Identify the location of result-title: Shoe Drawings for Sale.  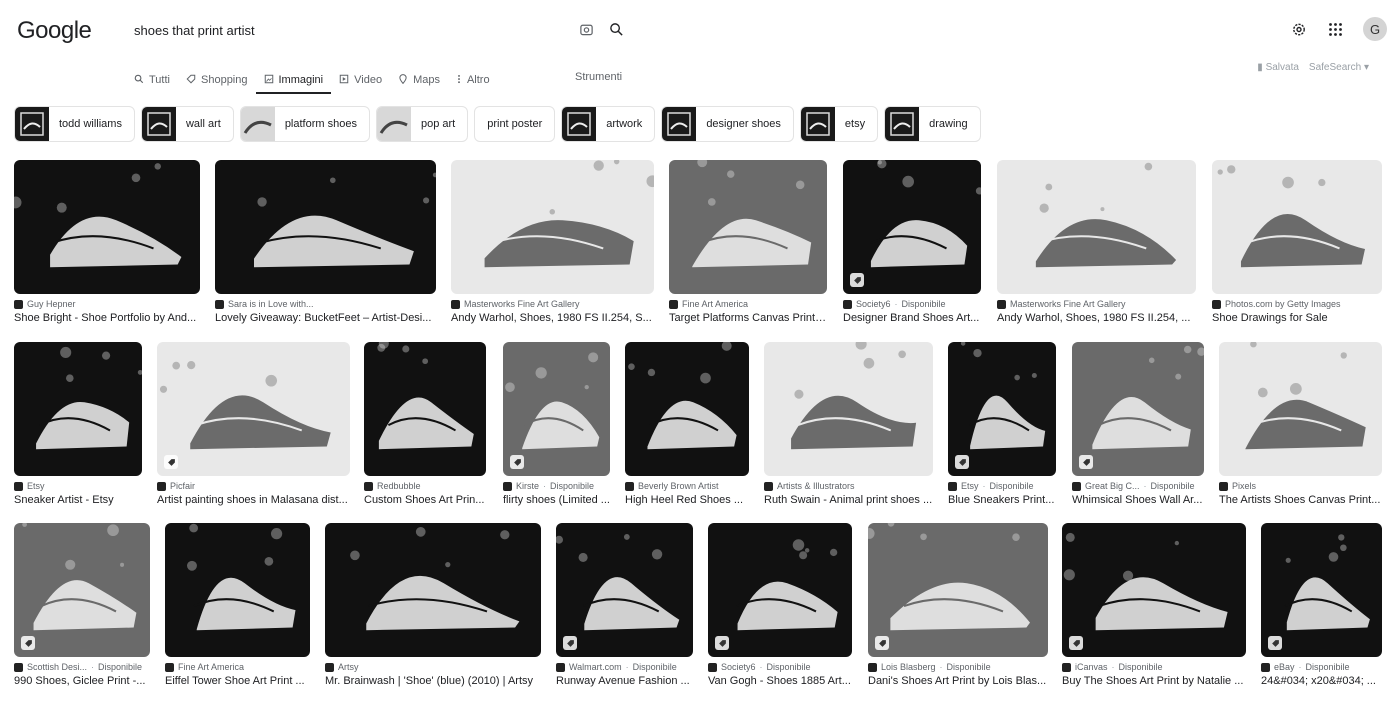
(1297, 318).